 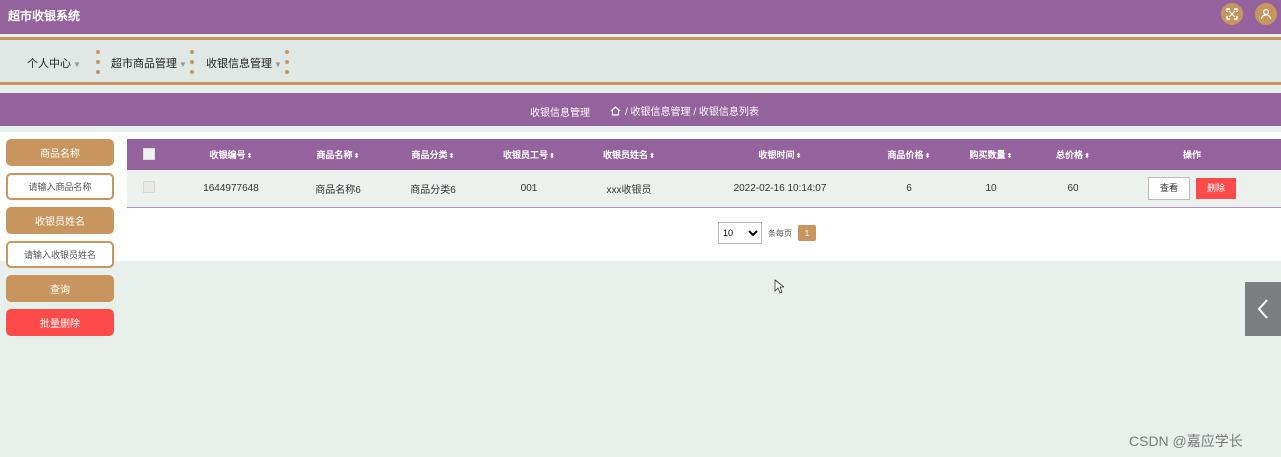 What do you see at coordinates (560, 113) in the screenshot?
I see `breadcrumb-section: 收银信息管理` at bounding box center [560, 113].